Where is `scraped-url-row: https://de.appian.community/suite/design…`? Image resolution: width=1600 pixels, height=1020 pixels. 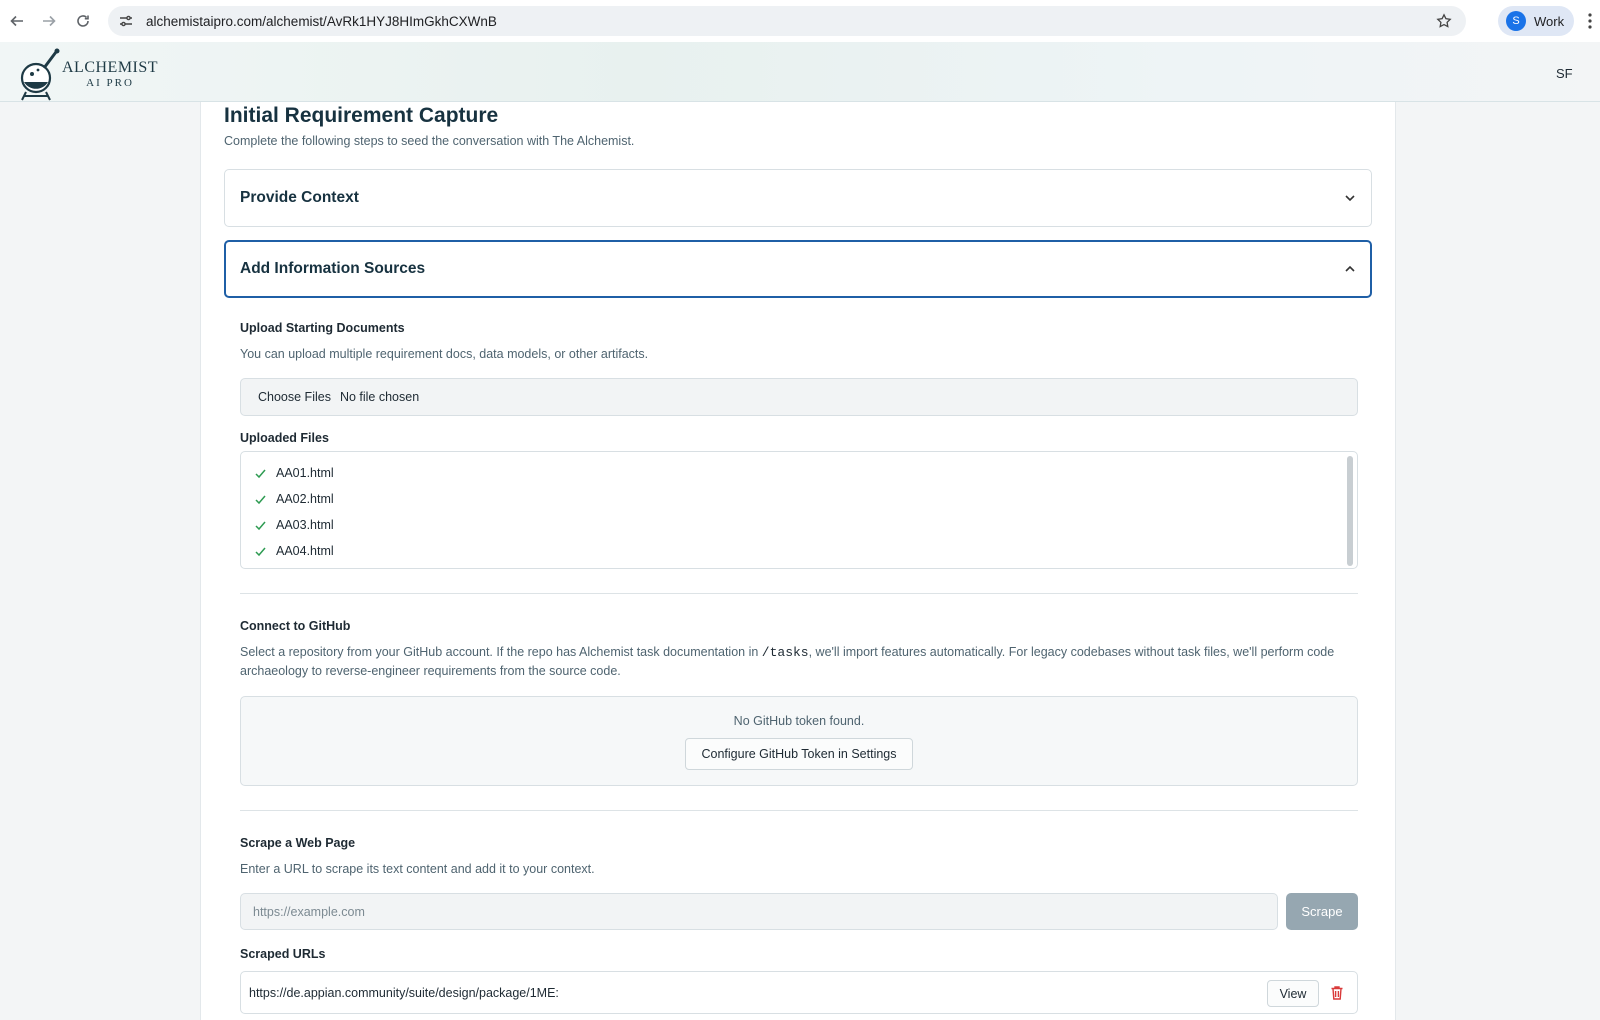 scraped-url-row: https://de.appian.community/suite/design… is located at coordinates (799, 992).